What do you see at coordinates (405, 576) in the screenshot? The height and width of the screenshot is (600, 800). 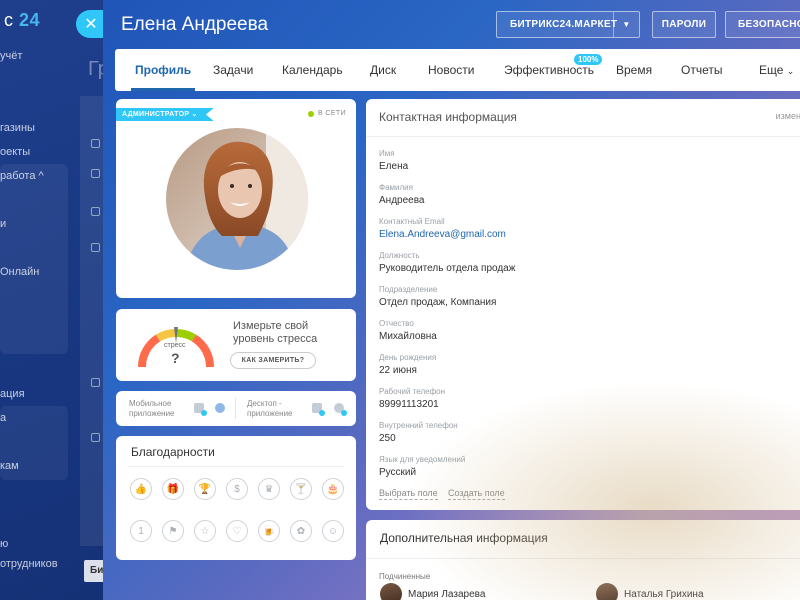 I see `subordinates-label: Подчиненные` at bounding box center [405, 576].